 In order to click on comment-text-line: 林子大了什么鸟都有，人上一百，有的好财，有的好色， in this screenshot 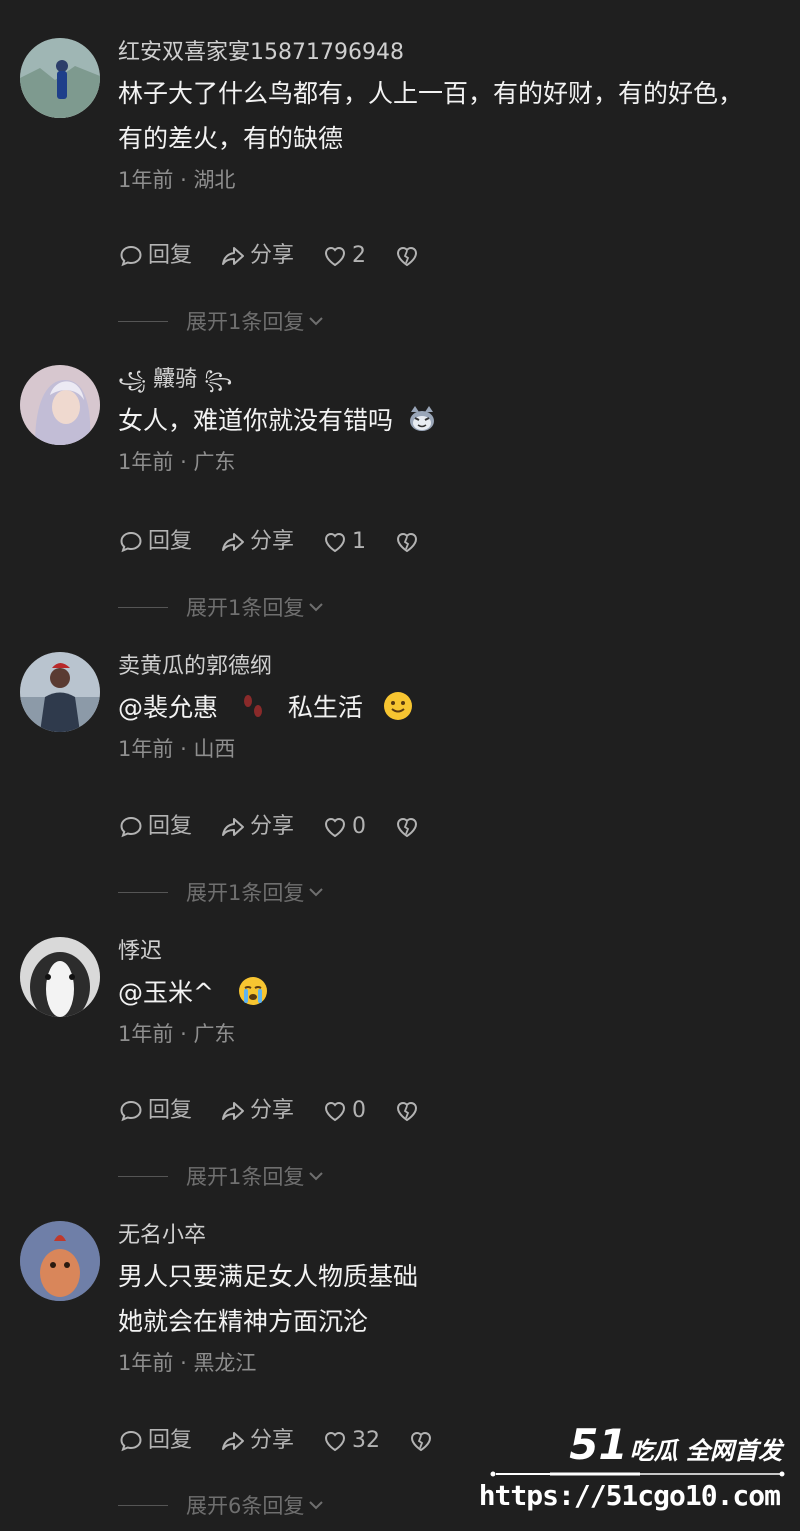, I will do `click(431, 93)`.